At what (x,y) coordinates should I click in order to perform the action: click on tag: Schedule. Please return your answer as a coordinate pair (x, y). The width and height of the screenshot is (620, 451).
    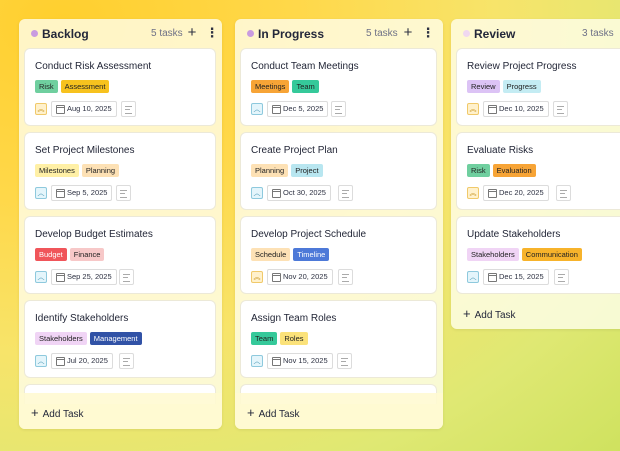
    Looking at the image, I should click on (271, 254).